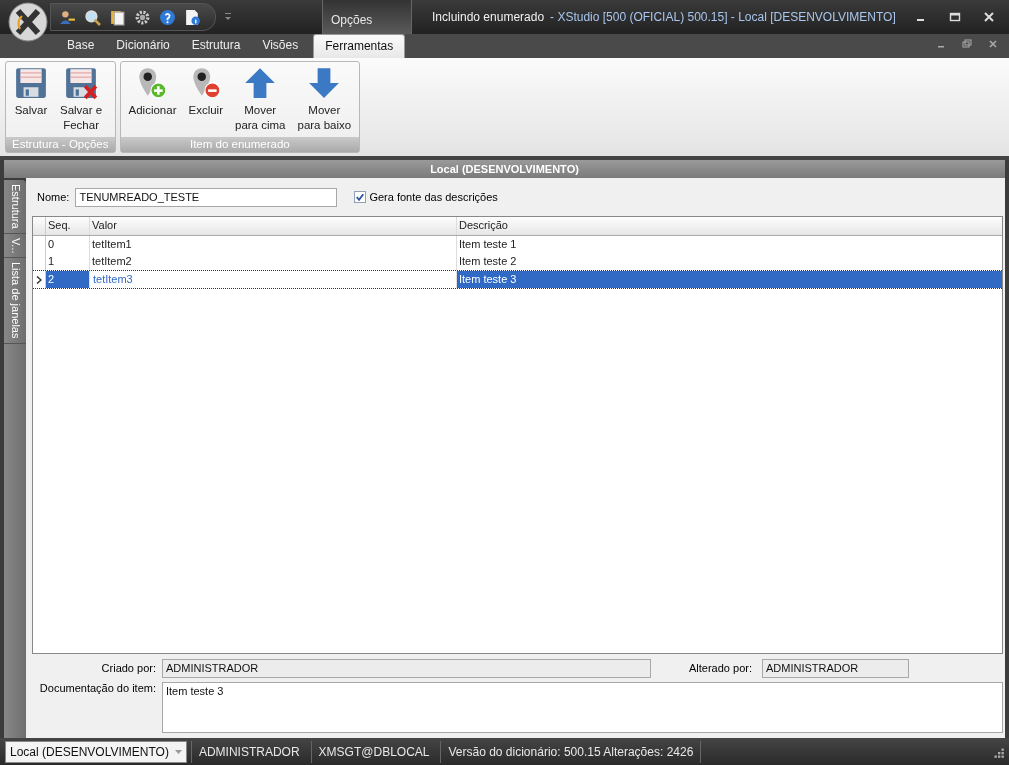 The image size is (1009, 765). What do you see at coordinates (273, 261) in the screenshot?
I see `table-cell: tetItem2` at bounding box center [273, 261].